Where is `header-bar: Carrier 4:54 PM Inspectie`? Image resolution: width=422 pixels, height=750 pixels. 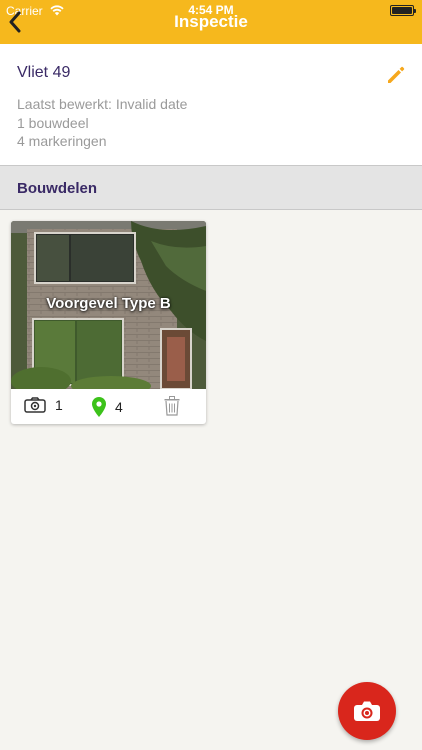
header-bar: Carrier 4:54 PM Inspectie is located at coordinates (211, 22).